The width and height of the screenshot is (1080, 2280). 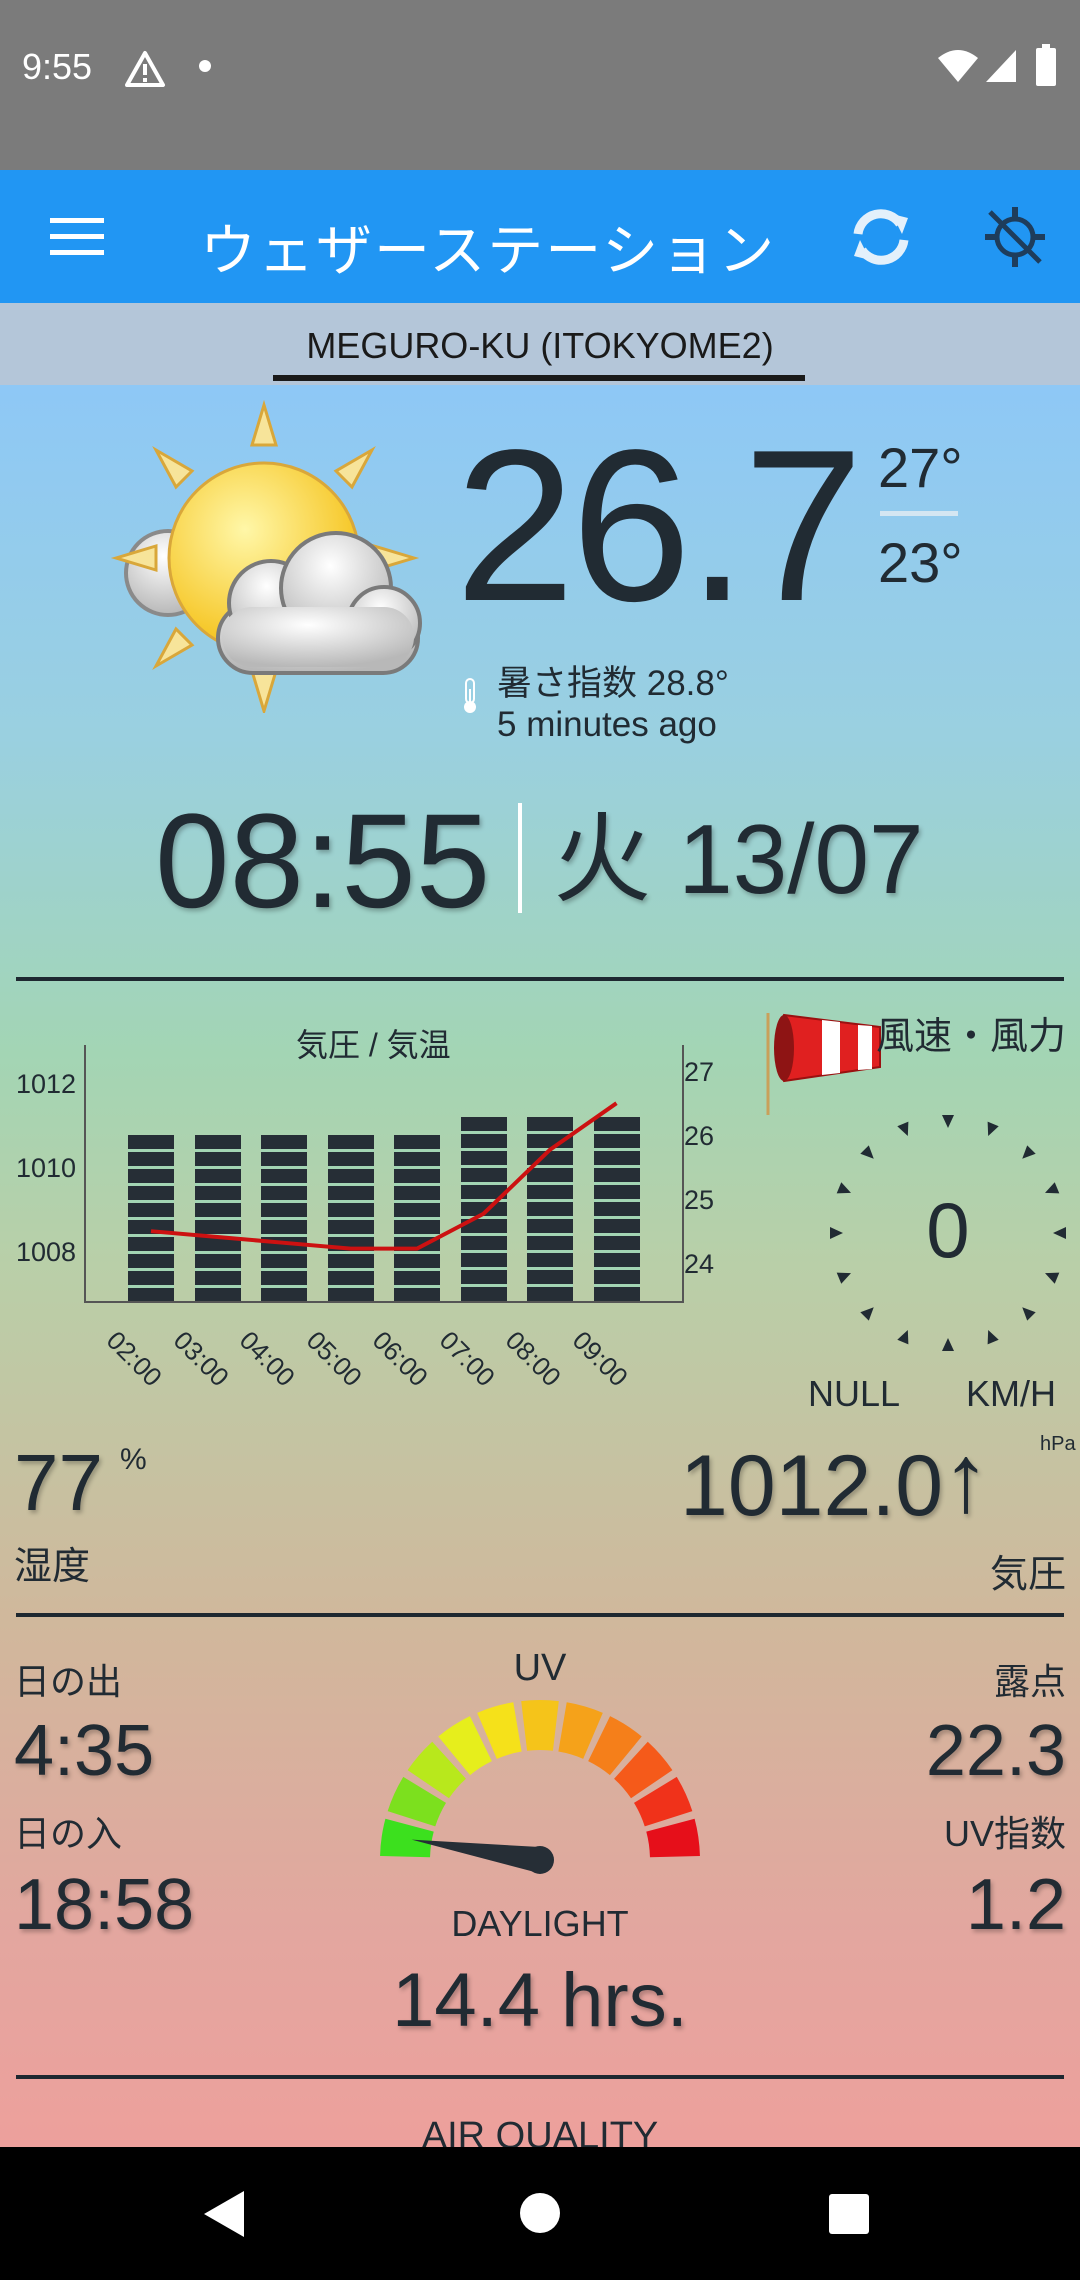 I want to click on wind-speed: 0, so click(x=948, y=1230).